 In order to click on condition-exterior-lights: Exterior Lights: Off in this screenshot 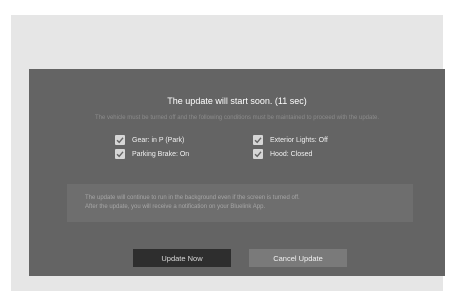, I will do `click(290, 140)`.